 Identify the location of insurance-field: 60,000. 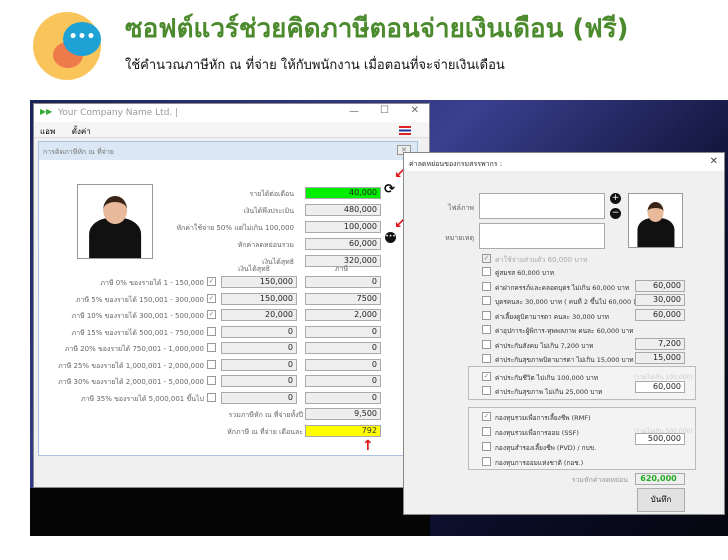
(660, 387).